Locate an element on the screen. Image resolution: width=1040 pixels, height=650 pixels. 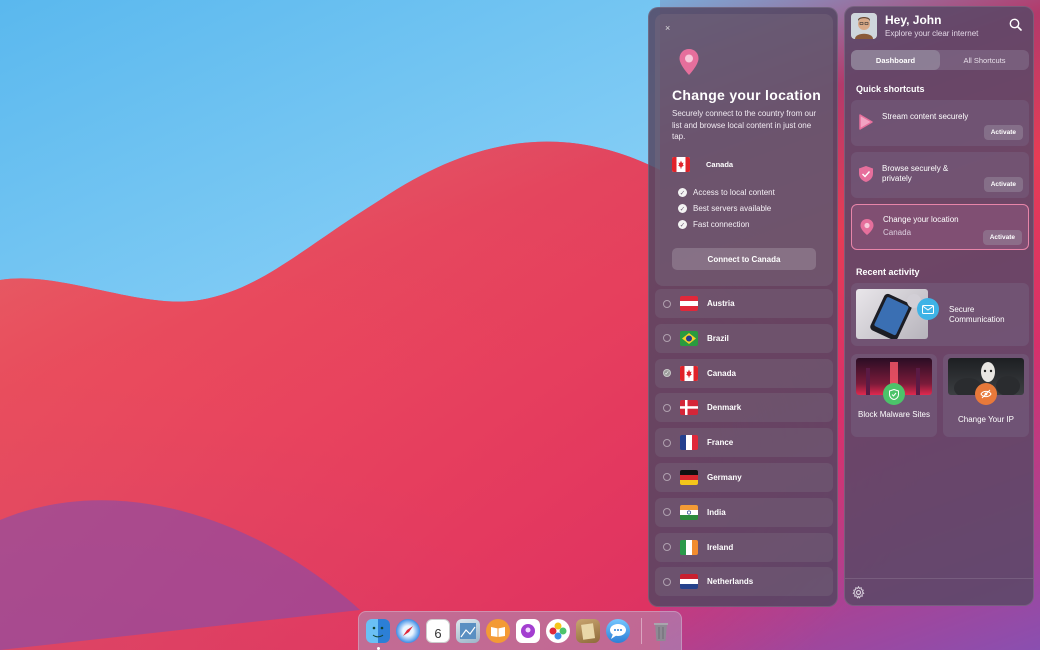
calendar-icon: 6 is located at coordinates (438, 631).